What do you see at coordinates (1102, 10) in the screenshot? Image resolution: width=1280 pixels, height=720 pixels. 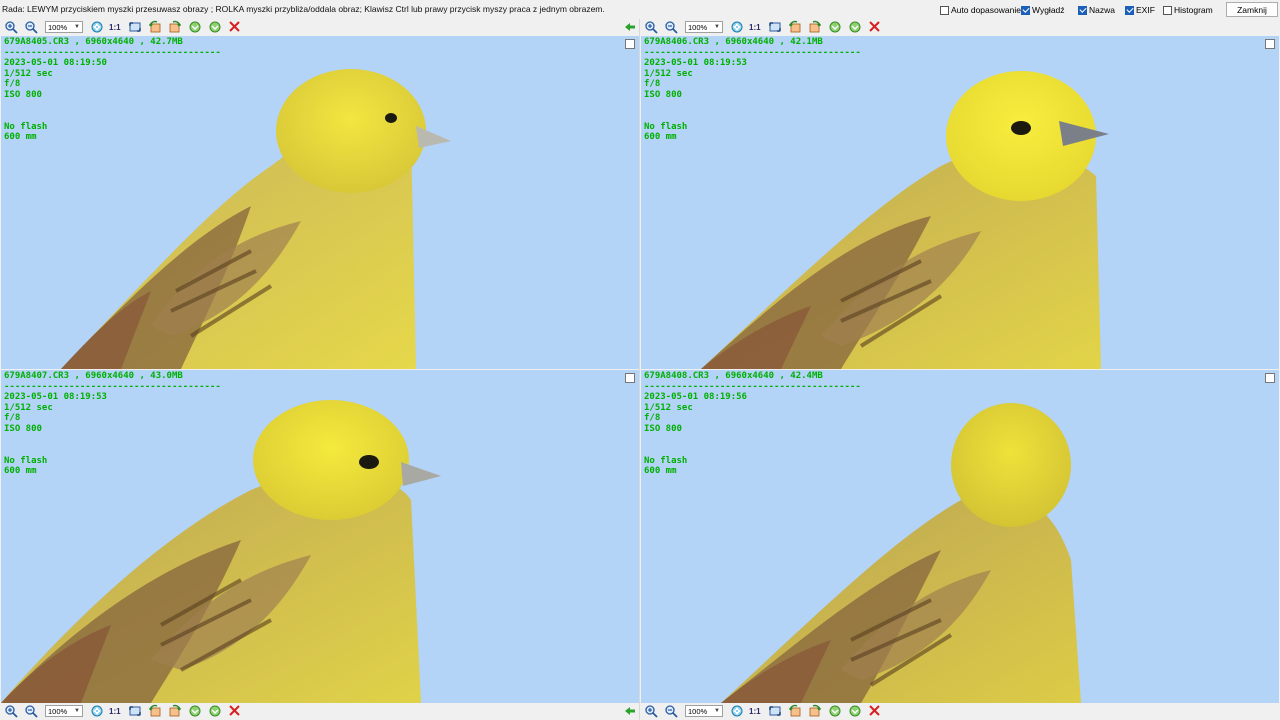 I see `checkbox-label: Nazwa` at bounding box center [1102, 10].